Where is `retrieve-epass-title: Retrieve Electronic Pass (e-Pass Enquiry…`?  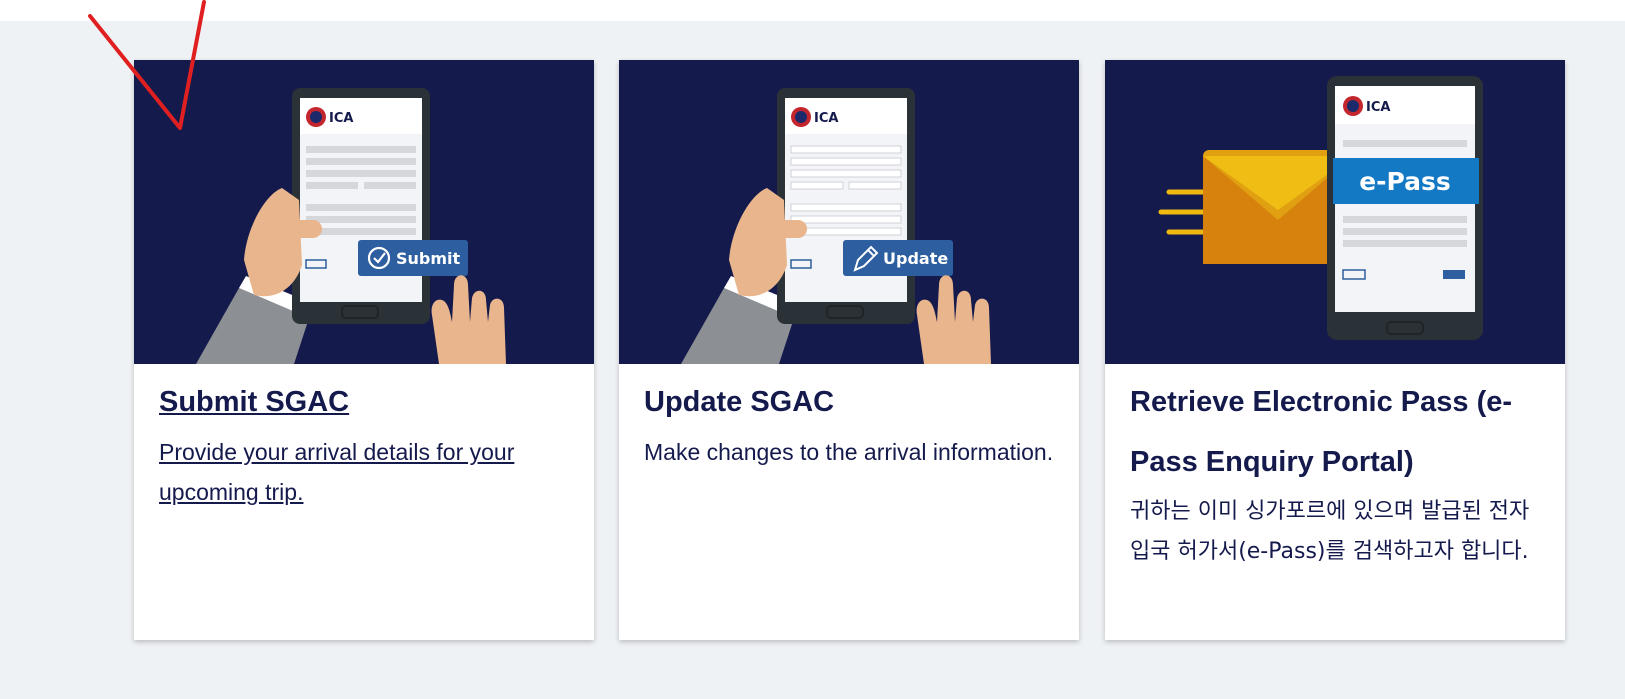 retrieve-epass-title: Retrieve Electronic Pass (e-Pass Enquiry… is located at coordinates (1338, 432).